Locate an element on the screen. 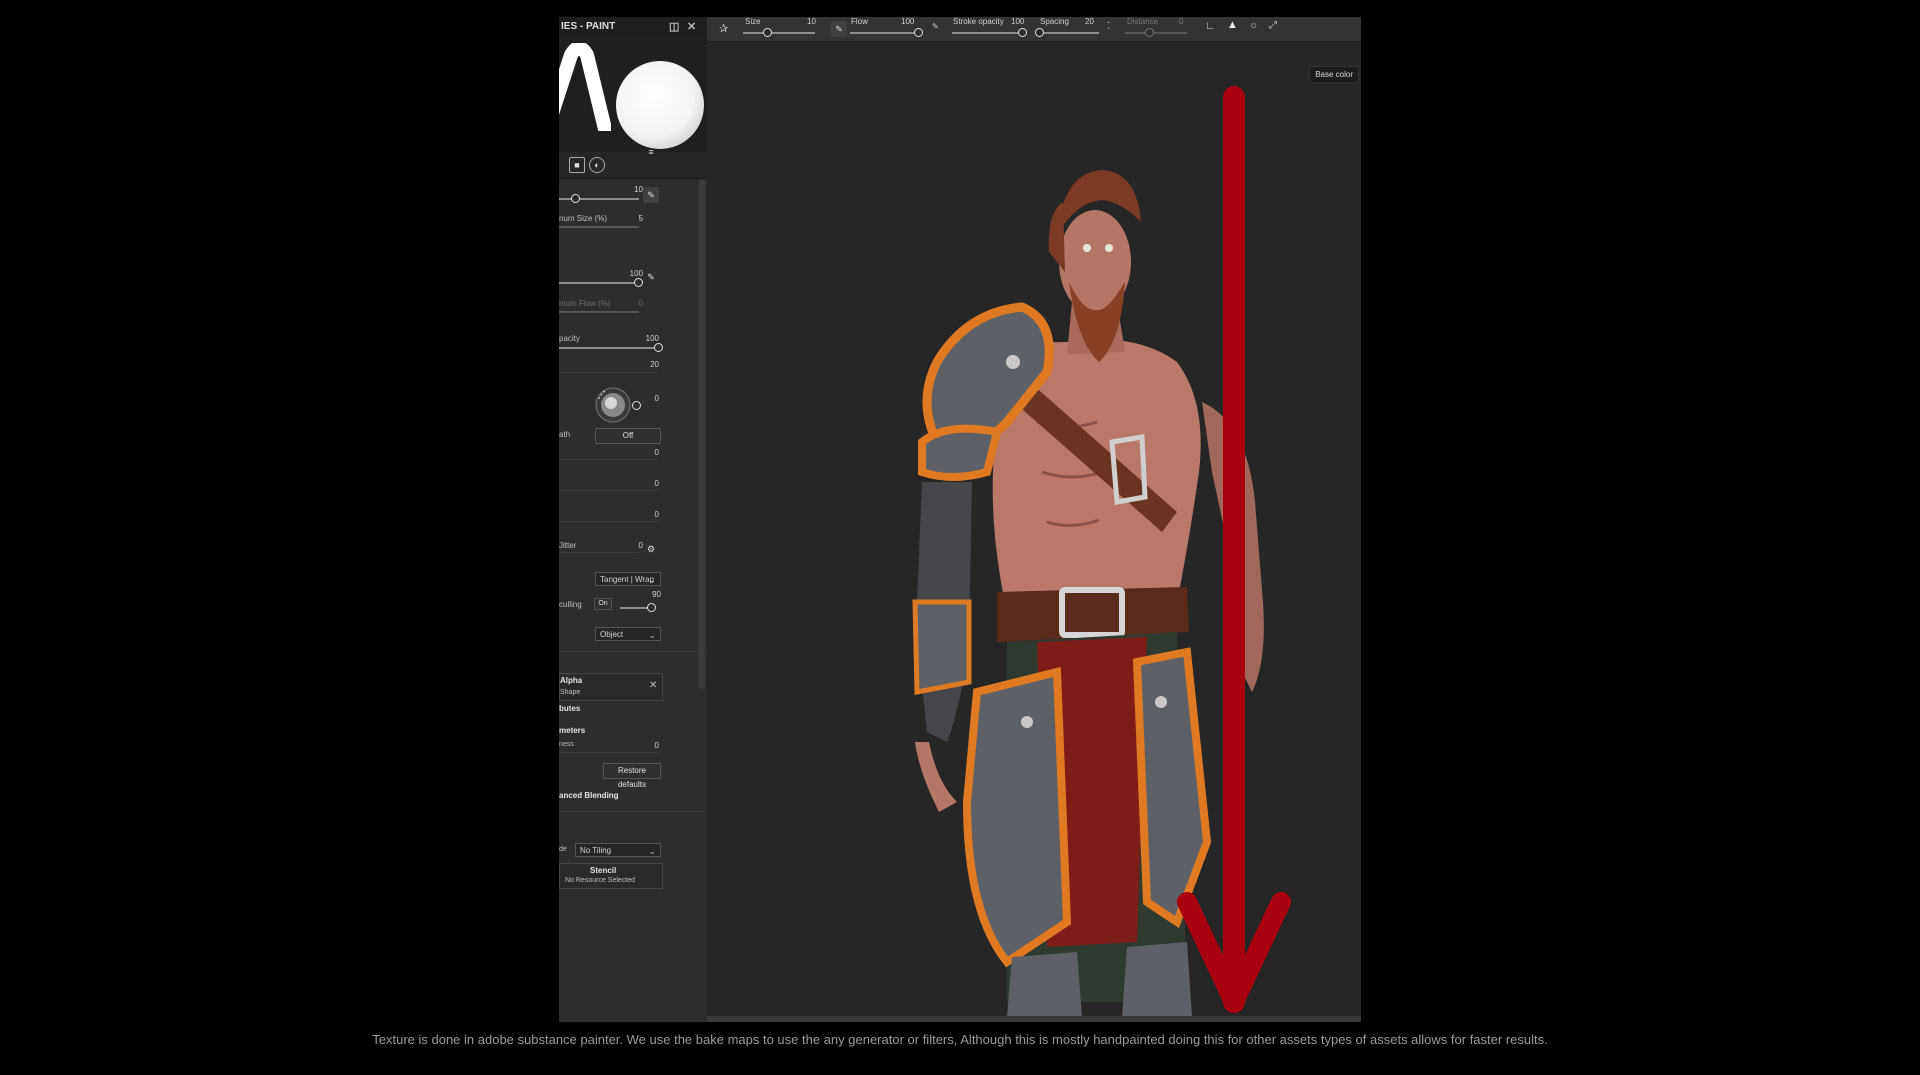  flow-pen-pressure-icon: ✎ is located at coordinates (651, 277).